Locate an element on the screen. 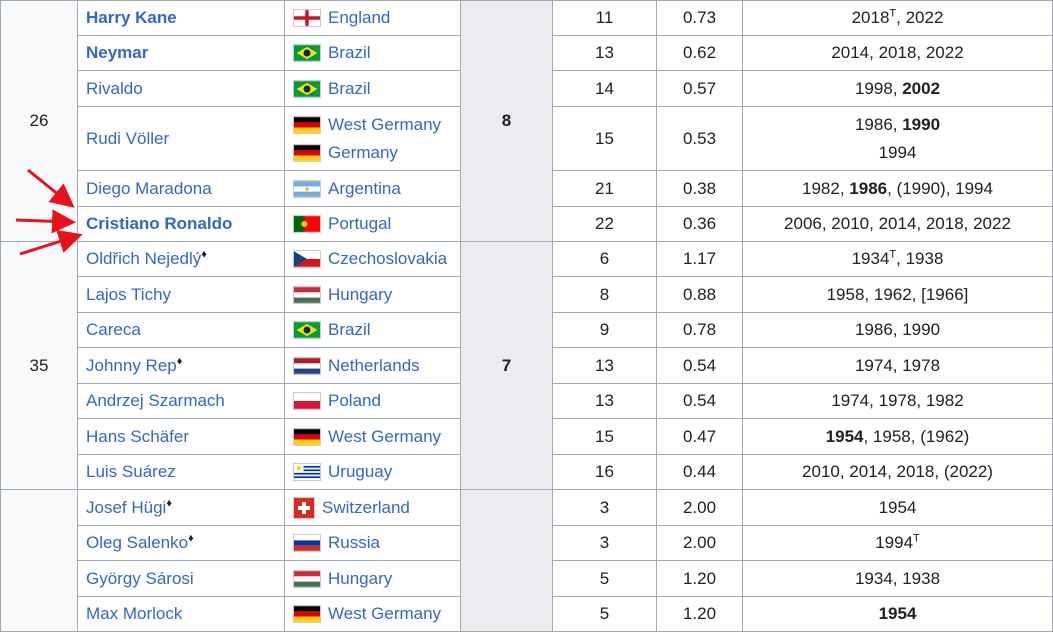 The width and height of the screenshot is (1053, 633). player-link: Oleg Salenko is located at coordinates (137, 542).